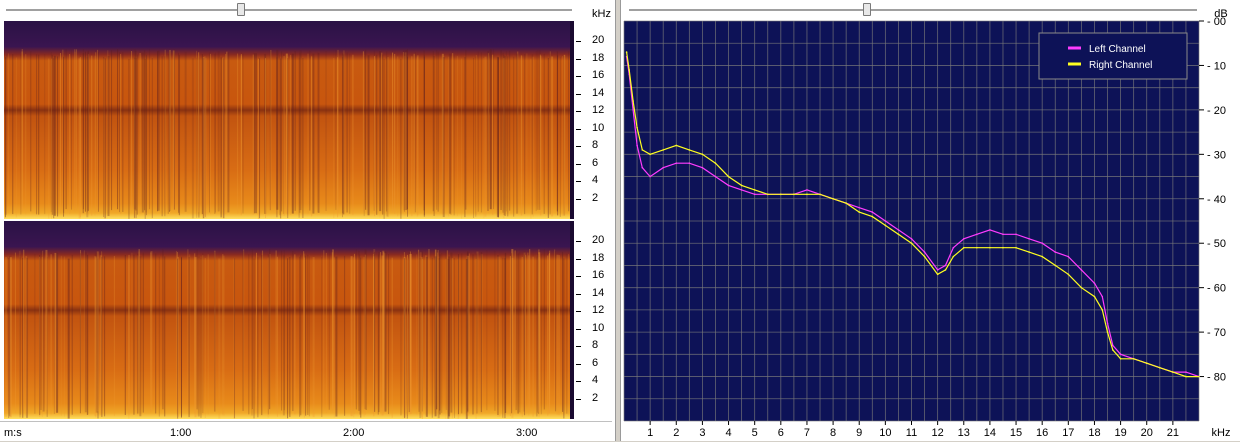 This screenshot has height=442, width=1240. Describe the element at coordinates (181, 433) in the screenshot. I see `time-tick: 1:00` at that location.